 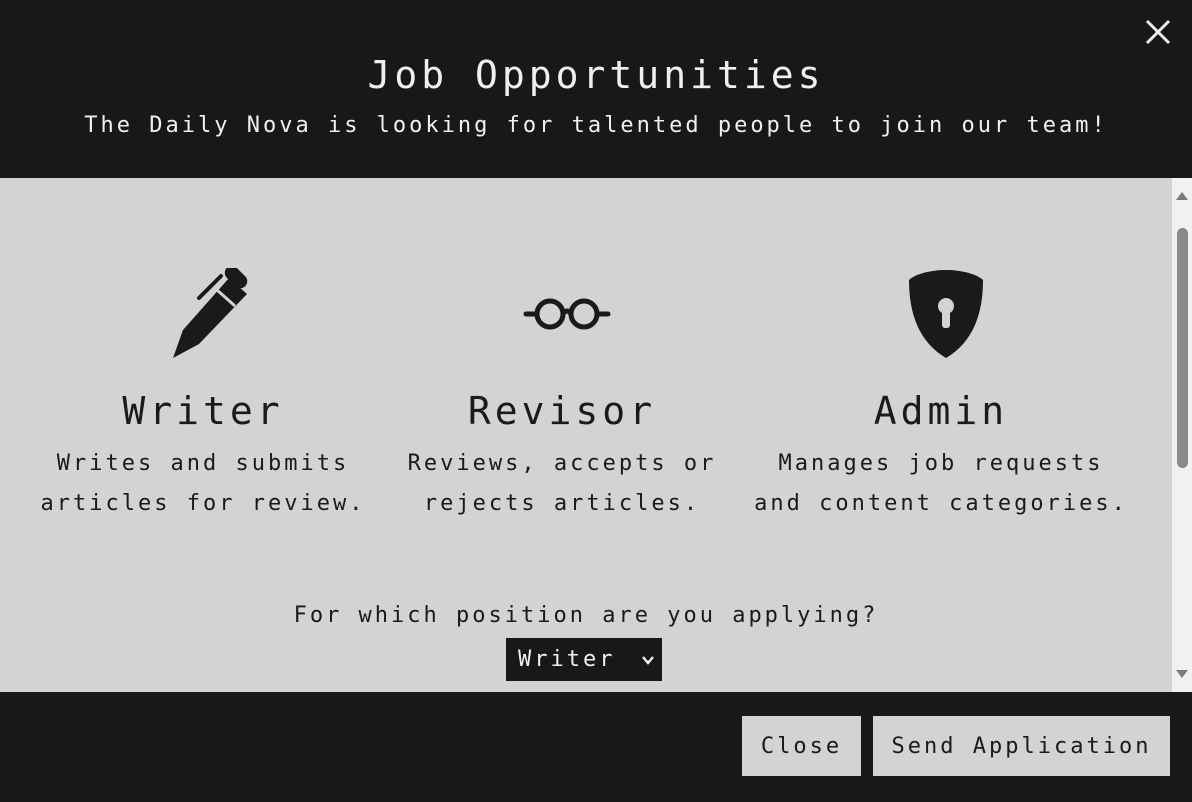 I want to click on role-description-line: Writes and submits, so click(x=203, y=463).